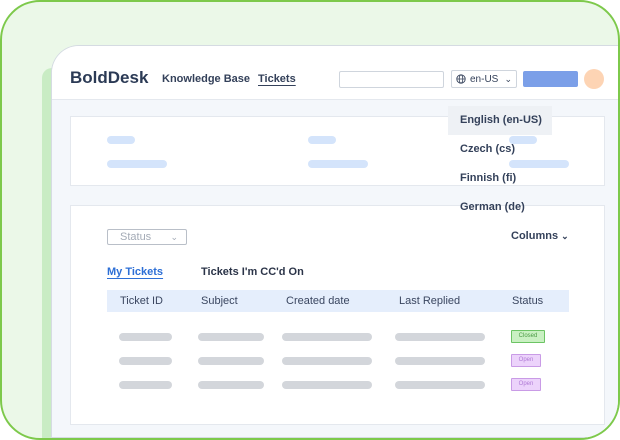  Describe the element at coordinates (528, 336) in the screenshot. I see `status-badge: Closed` at that location.